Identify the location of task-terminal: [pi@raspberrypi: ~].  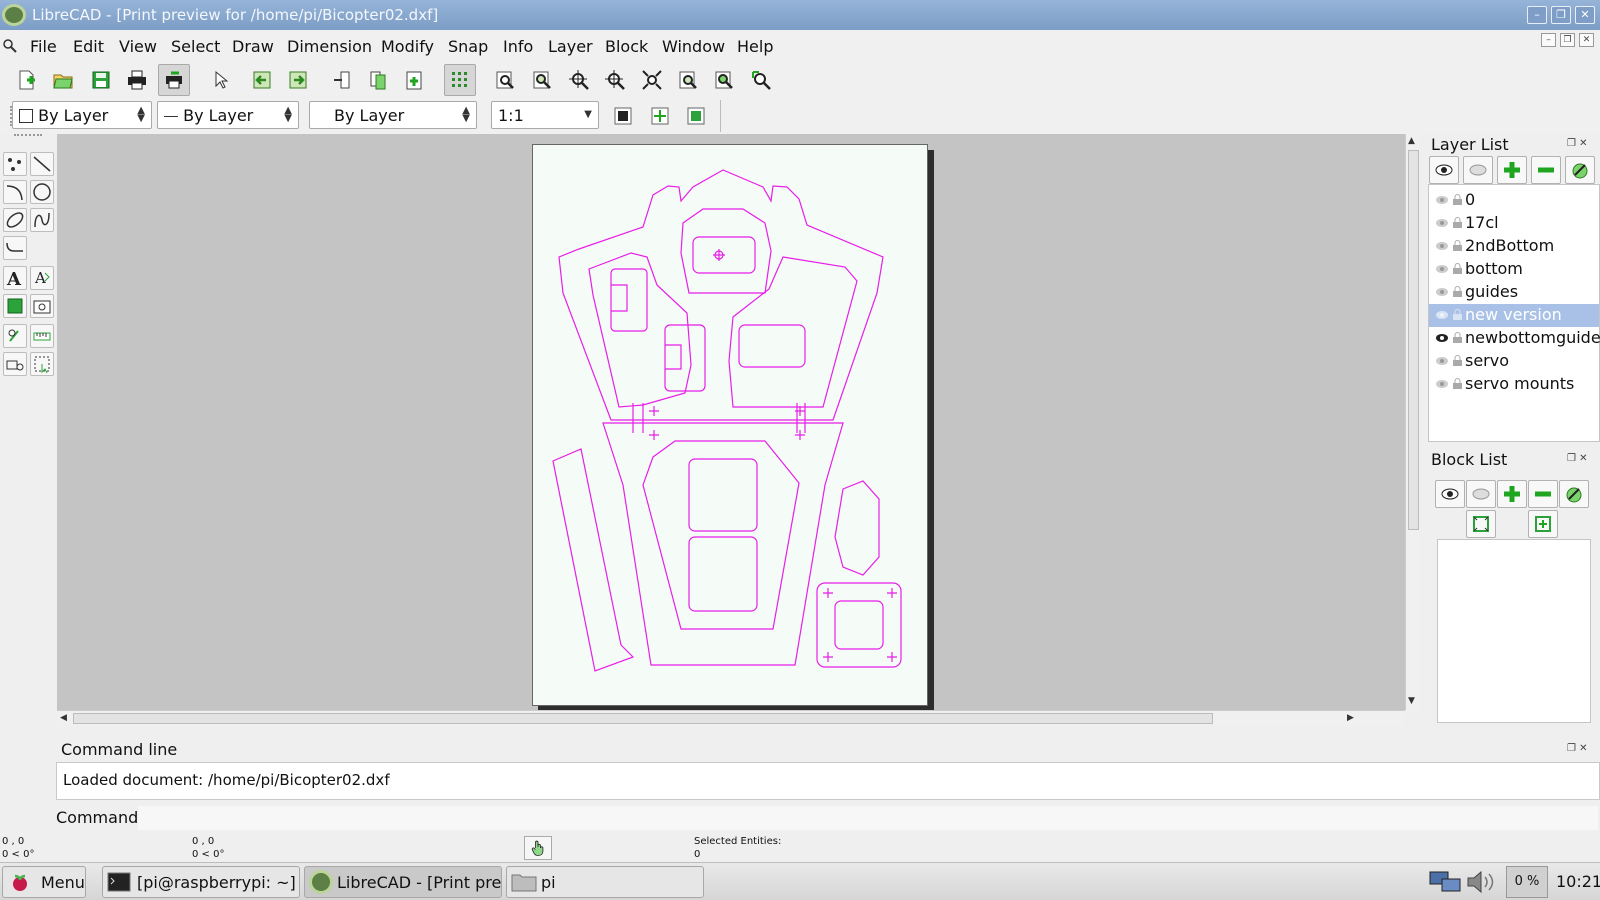
(201, 882).